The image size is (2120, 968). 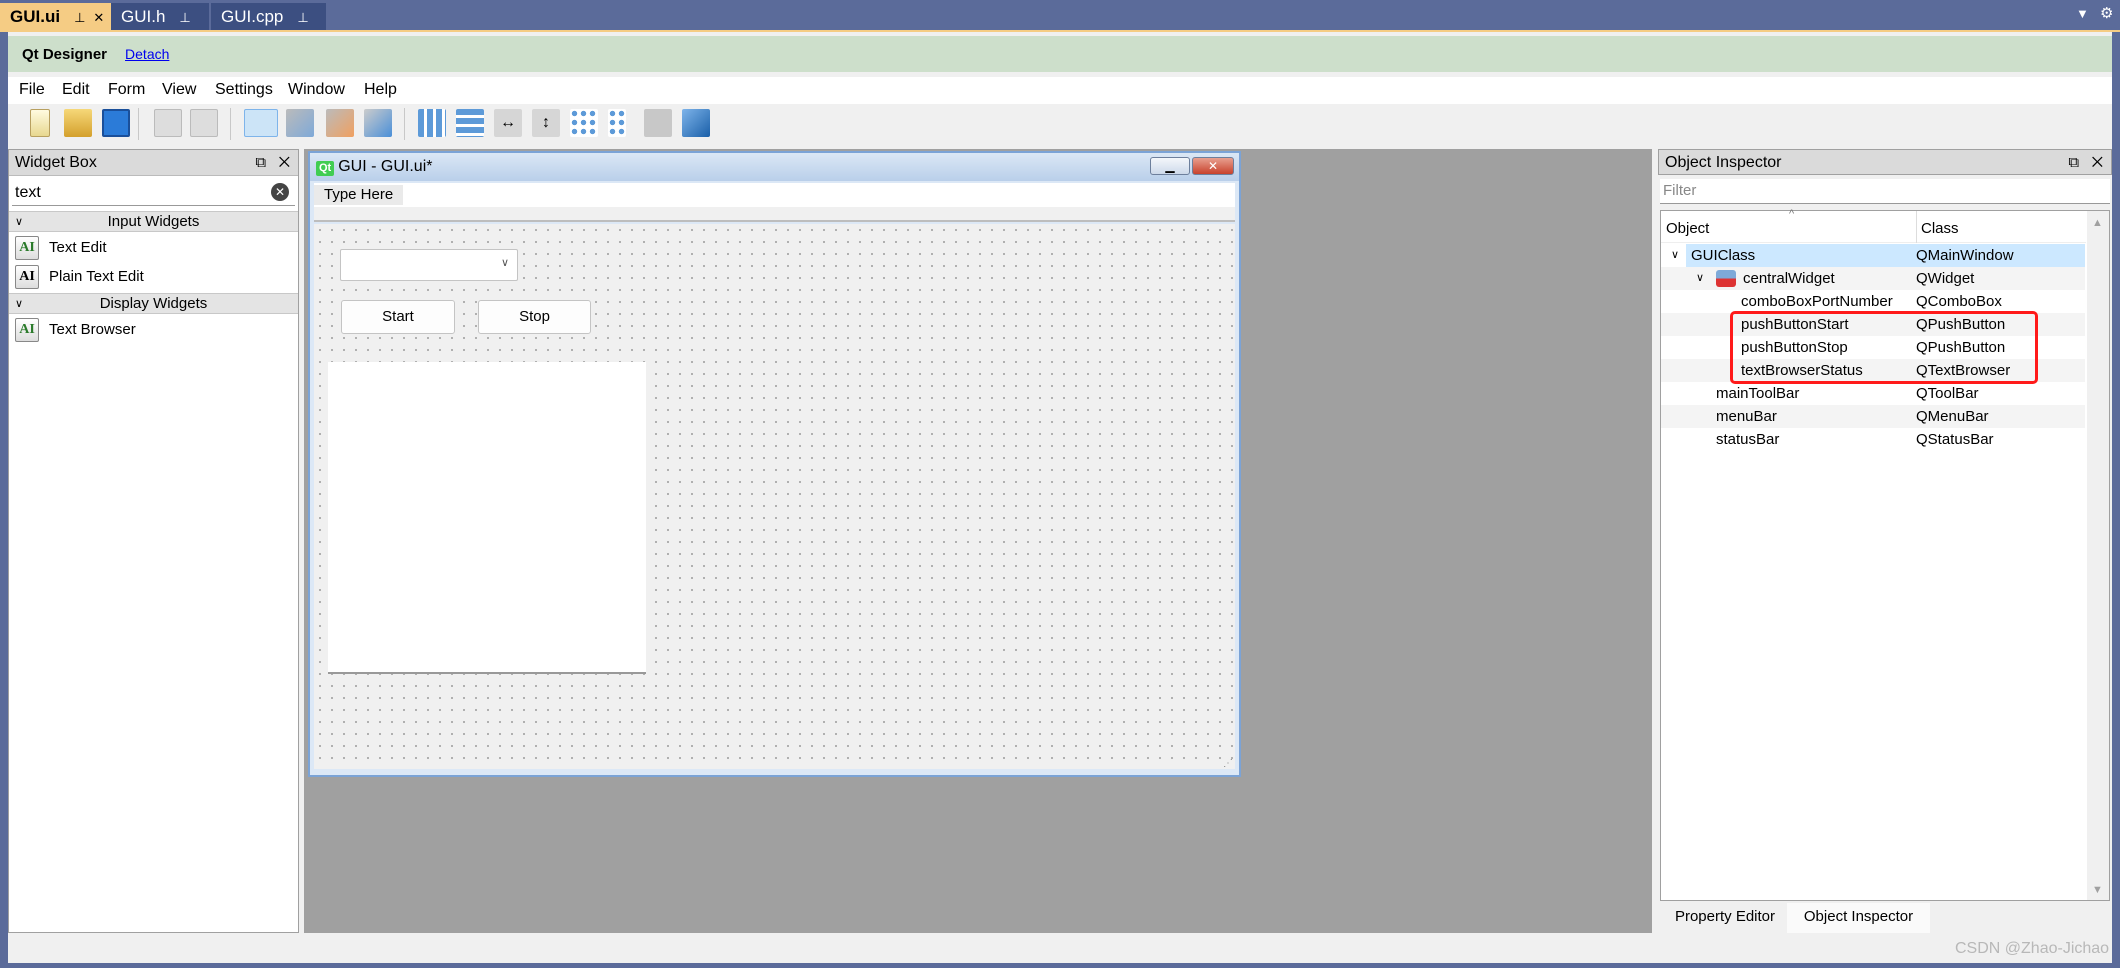 I want to click on widget-item-text-edit: AI Text Edit, so click(x=61, y=248).